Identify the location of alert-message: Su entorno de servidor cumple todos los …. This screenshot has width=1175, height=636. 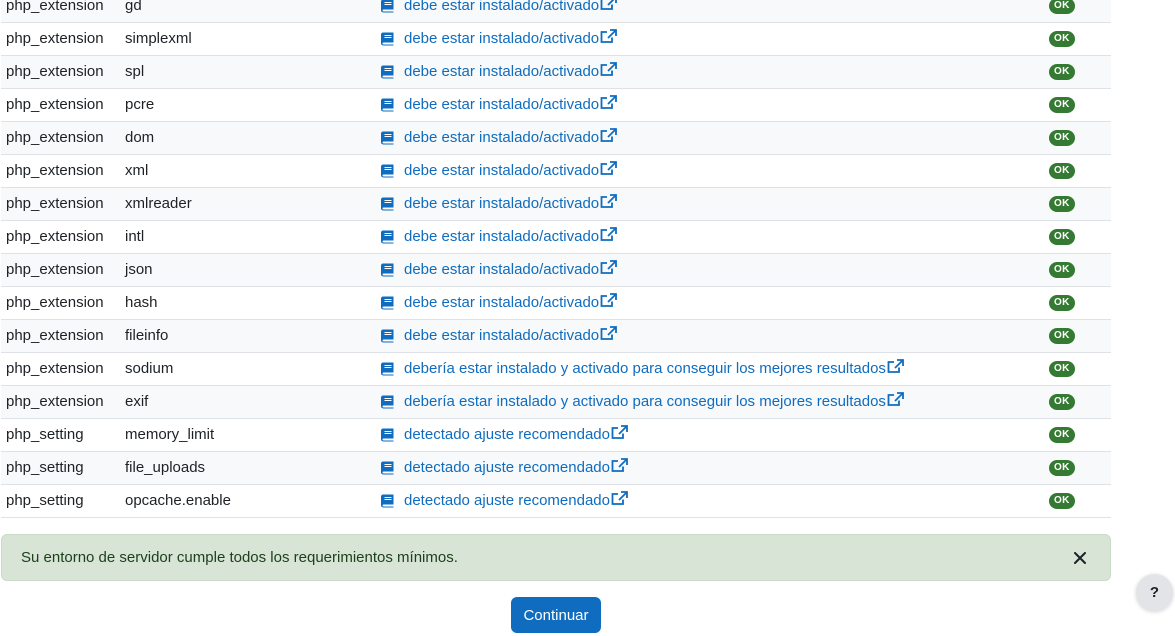
(239, 557).